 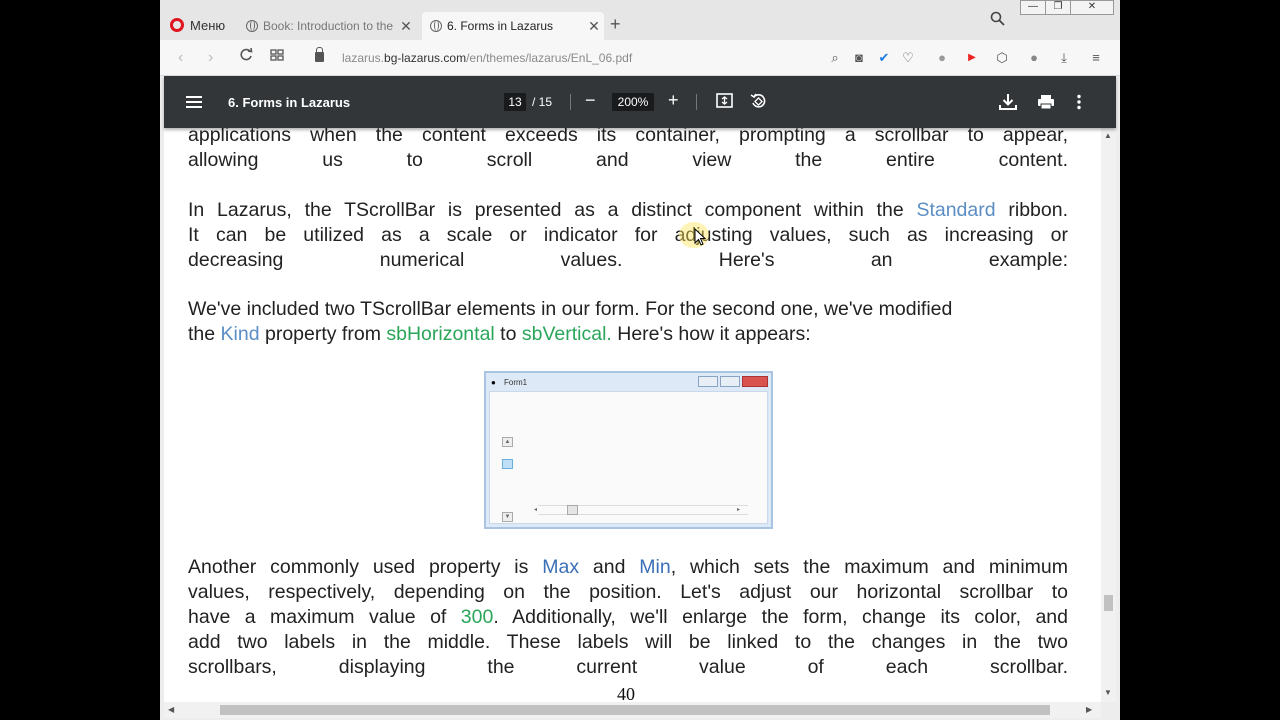 What do you see at coordinates (673, 100) in the screenshot?
I see `zoom-in-button: +` at bounding box center [673, 100].